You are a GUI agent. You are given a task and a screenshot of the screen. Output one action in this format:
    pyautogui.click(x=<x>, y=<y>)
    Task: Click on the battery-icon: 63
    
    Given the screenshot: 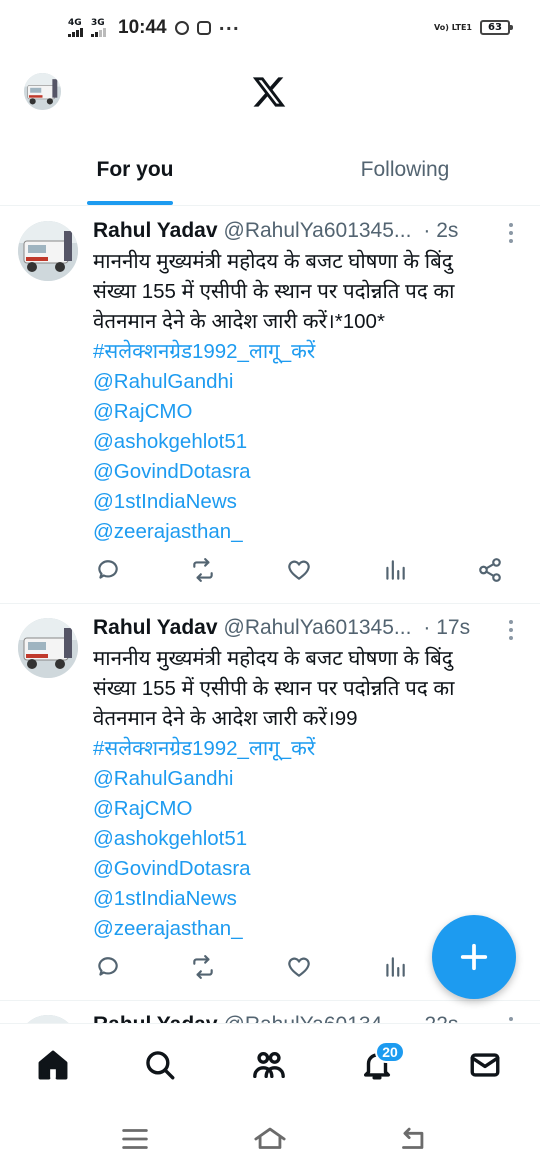 What is the action you would take?
    pyautogui.click(x=496, y=27)
    